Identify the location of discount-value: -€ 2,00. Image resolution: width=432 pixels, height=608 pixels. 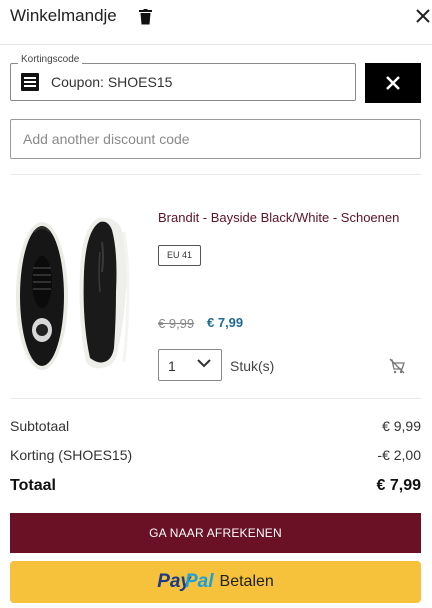
(399, 455).